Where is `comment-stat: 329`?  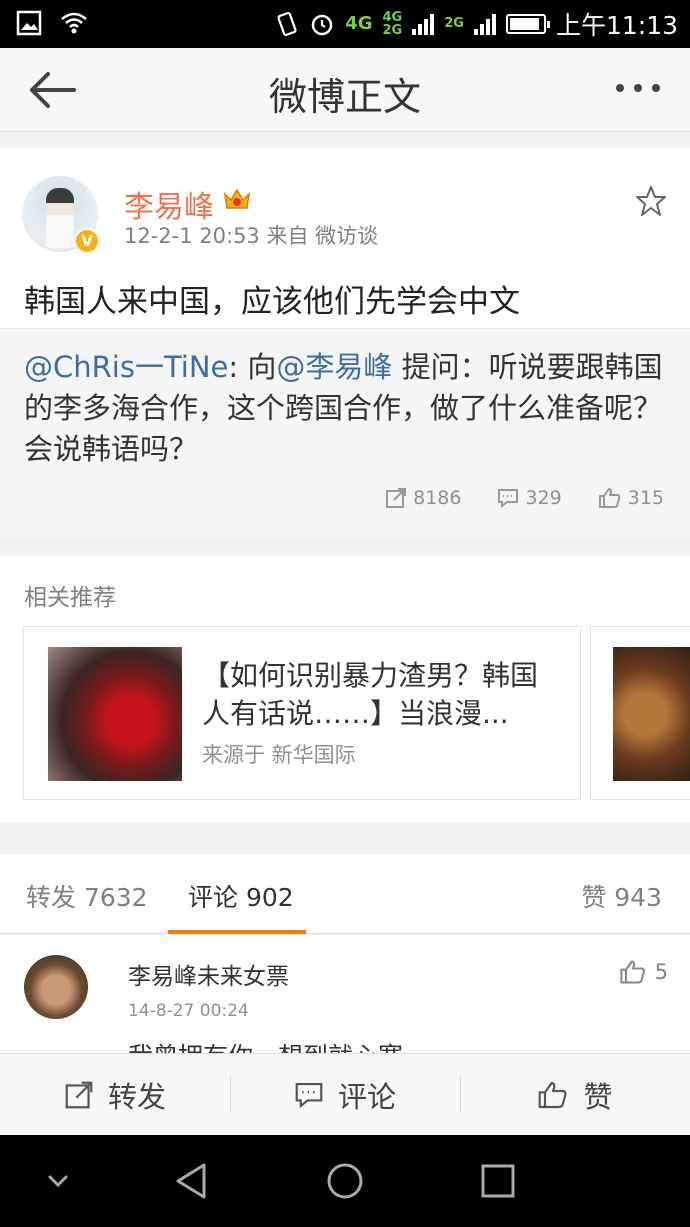 comment-stat: 329 is located at coordinates (529, 498).